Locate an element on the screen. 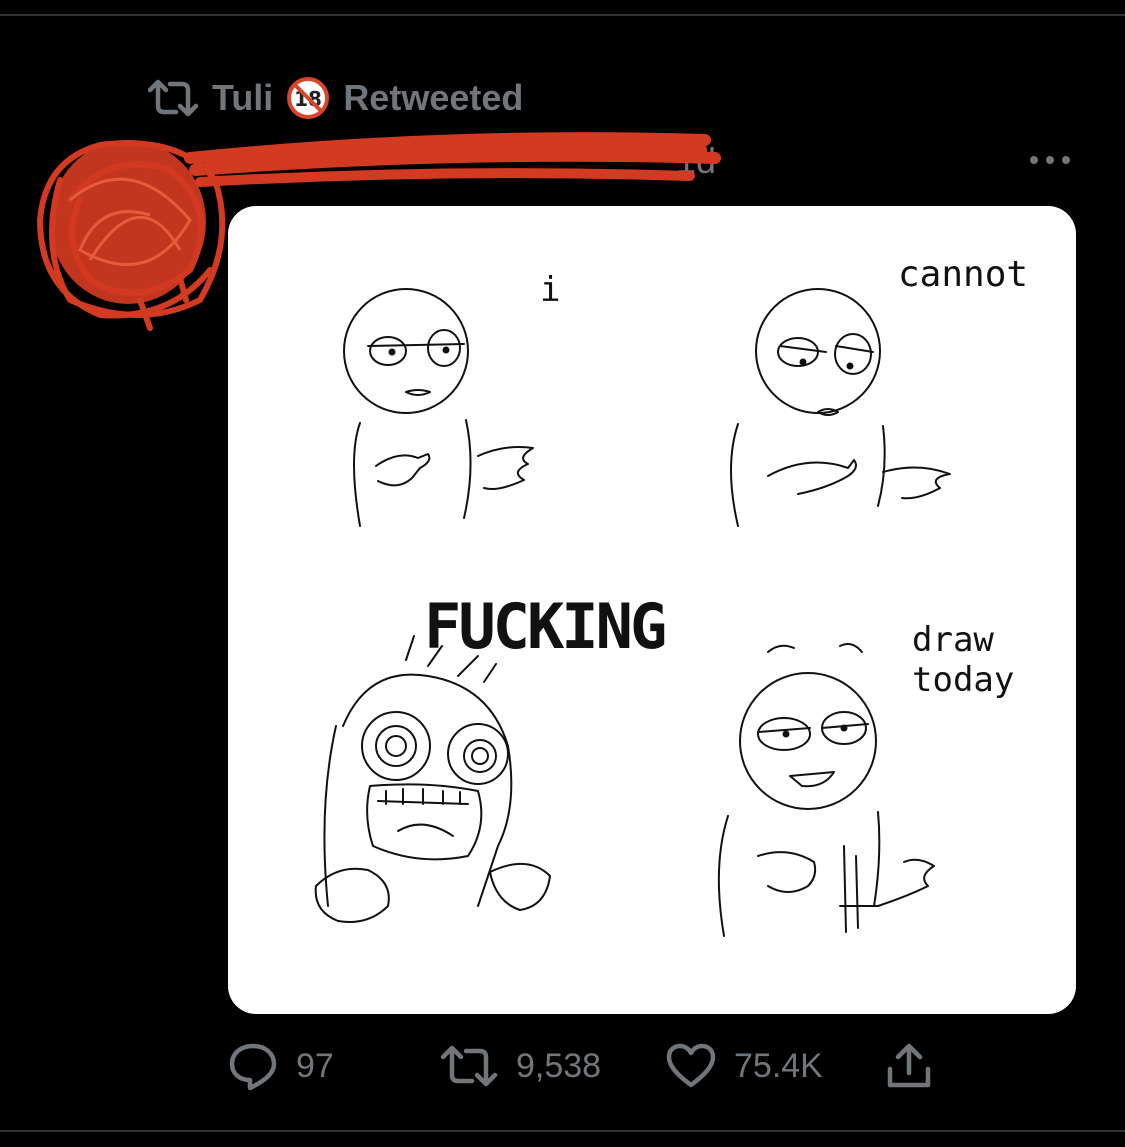  share-icon is located at coordinates (909, 1065).